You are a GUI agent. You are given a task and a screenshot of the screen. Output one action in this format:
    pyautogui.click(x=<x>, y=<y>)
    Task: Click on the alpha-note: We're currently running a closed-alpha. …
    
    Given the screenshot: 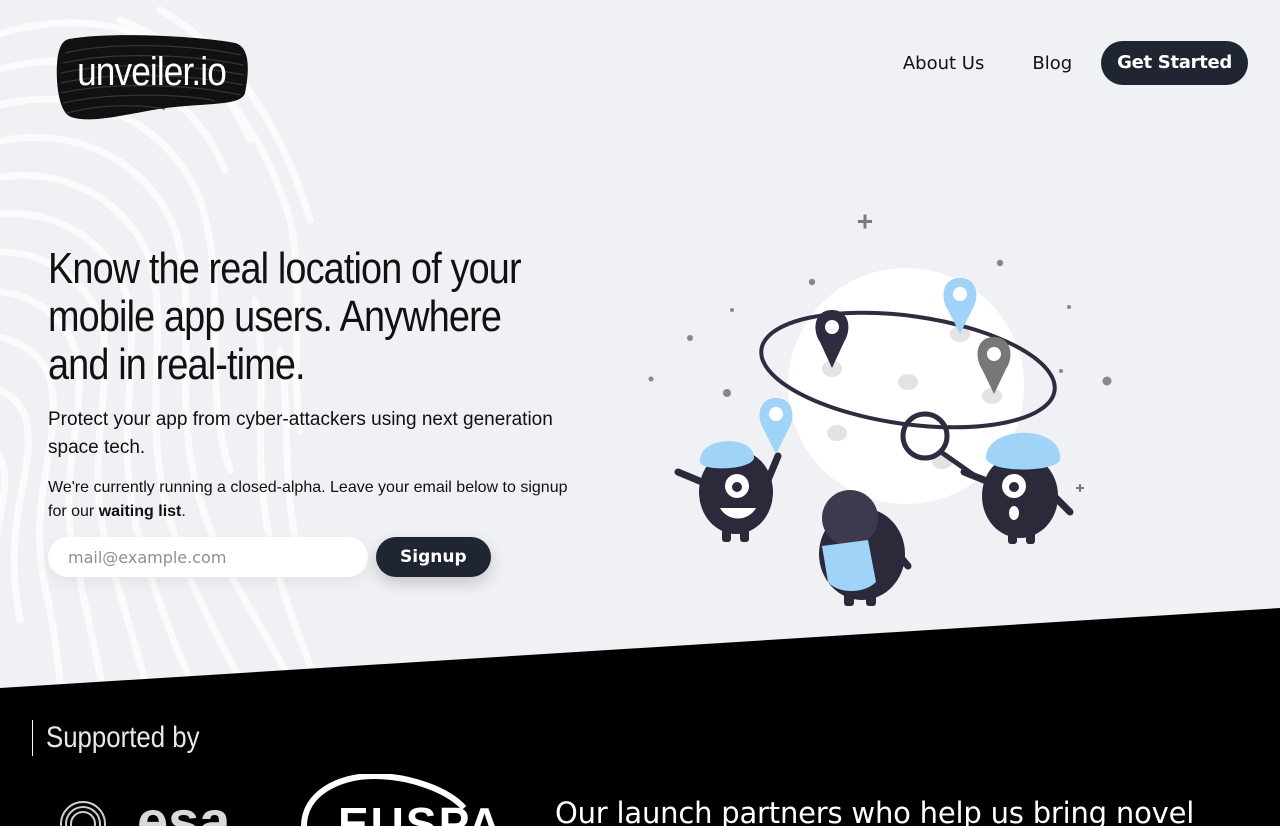 What is the action you would take?
    pyautogui.click(x=318, y=500)
    